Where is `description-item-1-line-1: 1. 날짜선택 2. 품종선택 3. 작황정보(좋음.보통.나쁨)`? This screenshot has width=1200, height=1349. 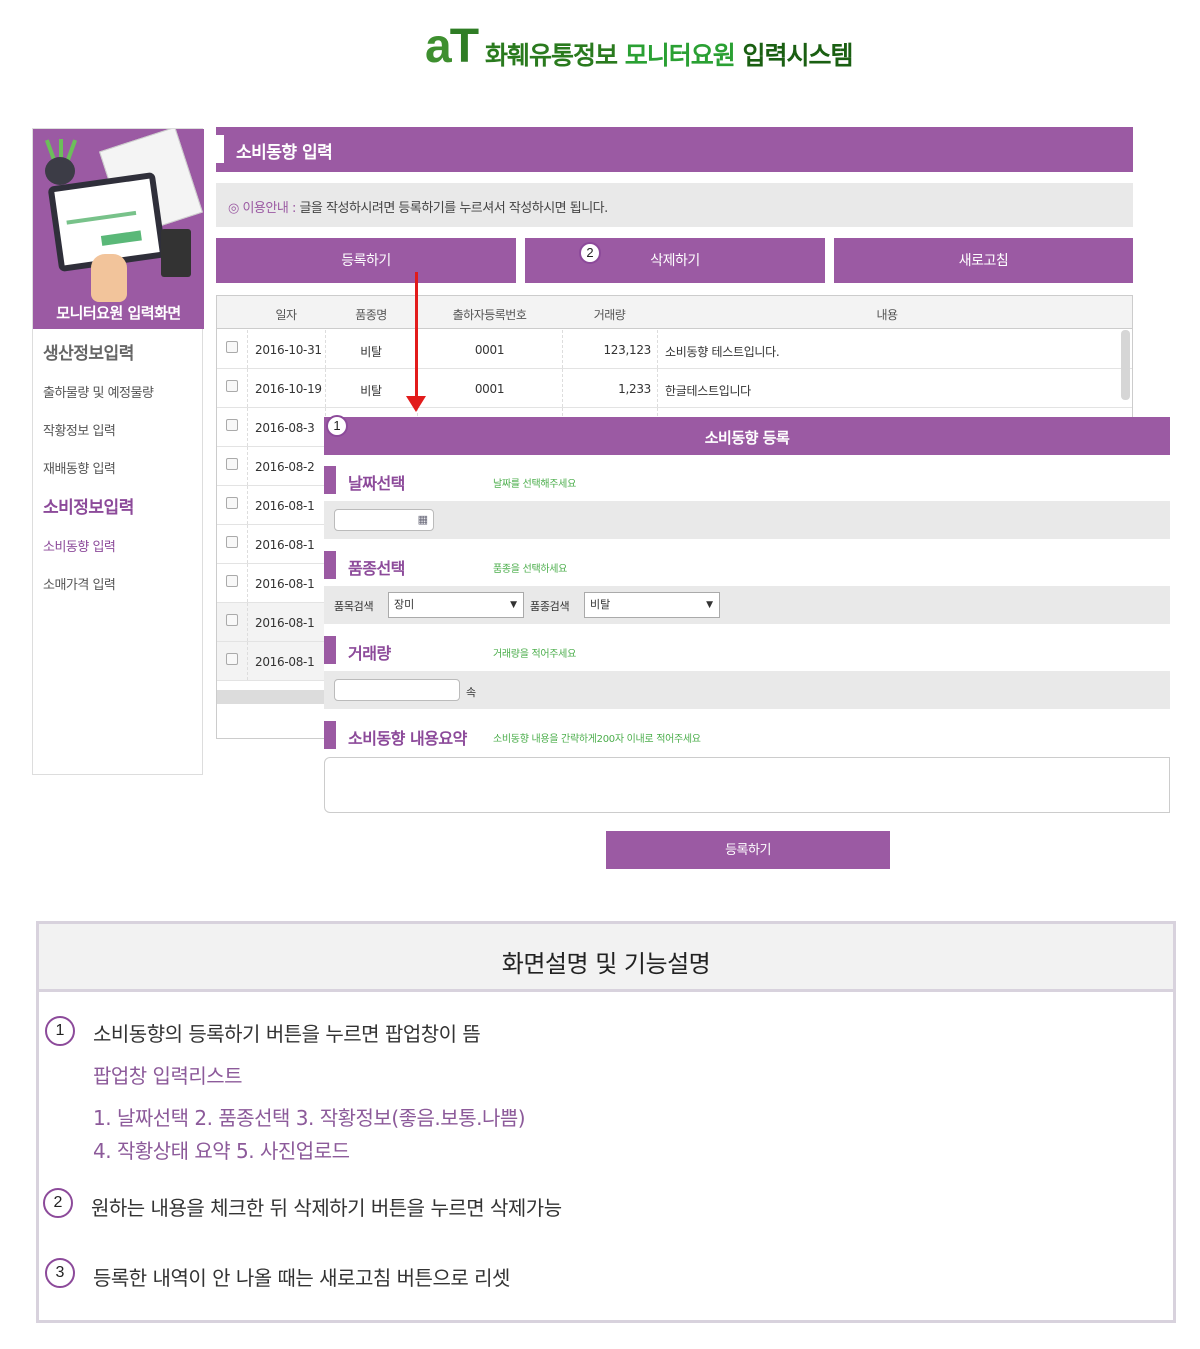
description-item-1-line-1: 1. 날짜선택 2. 품종선택 3. 작황정보(좋음.보통.나쁨) is located at coordinates (309, 1118).